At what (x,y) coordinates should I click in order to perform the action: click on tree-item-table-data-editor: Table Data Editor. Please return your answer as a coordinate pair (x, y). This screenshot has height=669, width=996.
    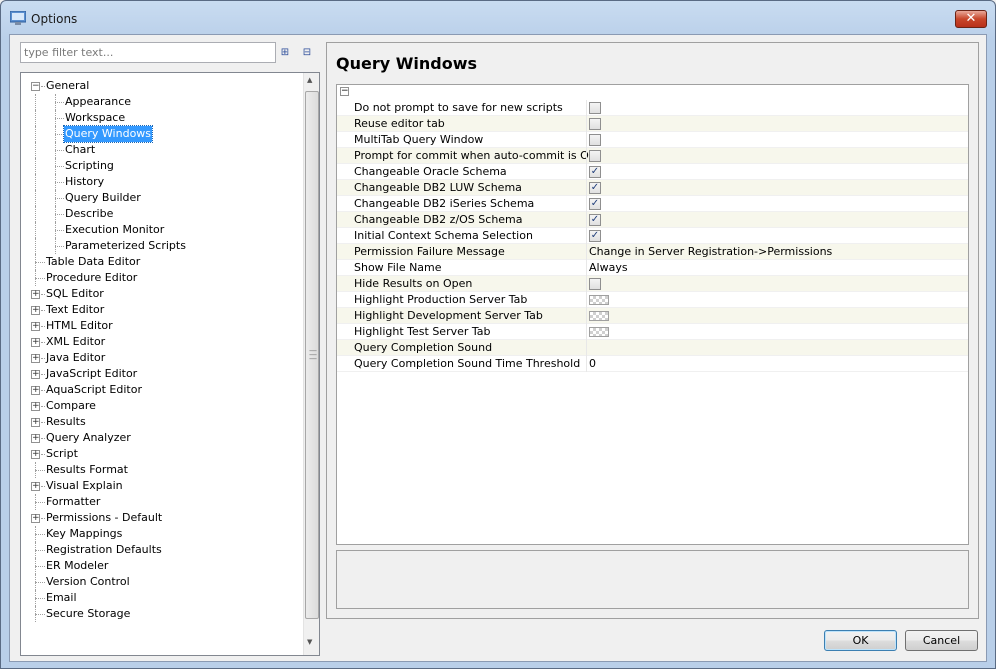
    Looking at the image, I should click on (163, 262).